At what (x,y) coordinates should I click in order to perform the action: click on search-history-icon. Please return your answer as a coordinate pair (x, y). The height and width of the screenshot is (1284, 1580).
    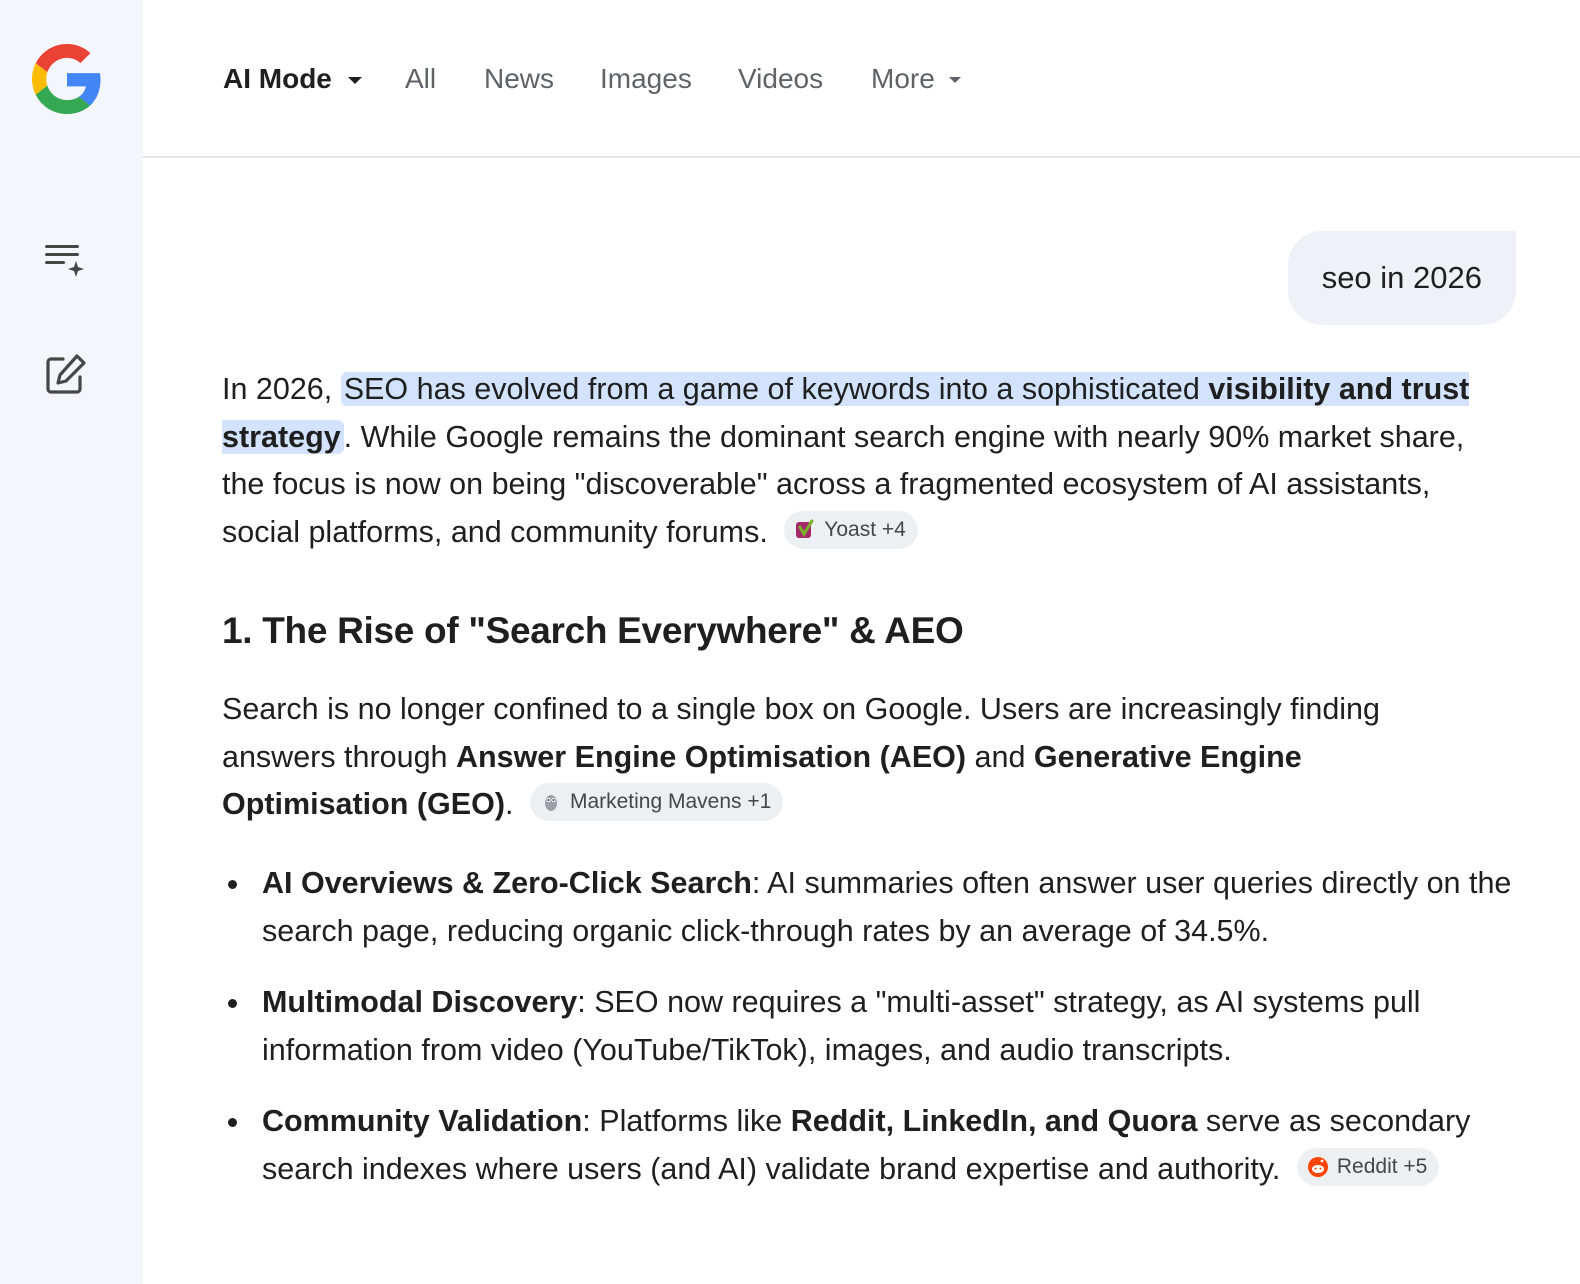
    Looking at the image, I should click on (64, 261).